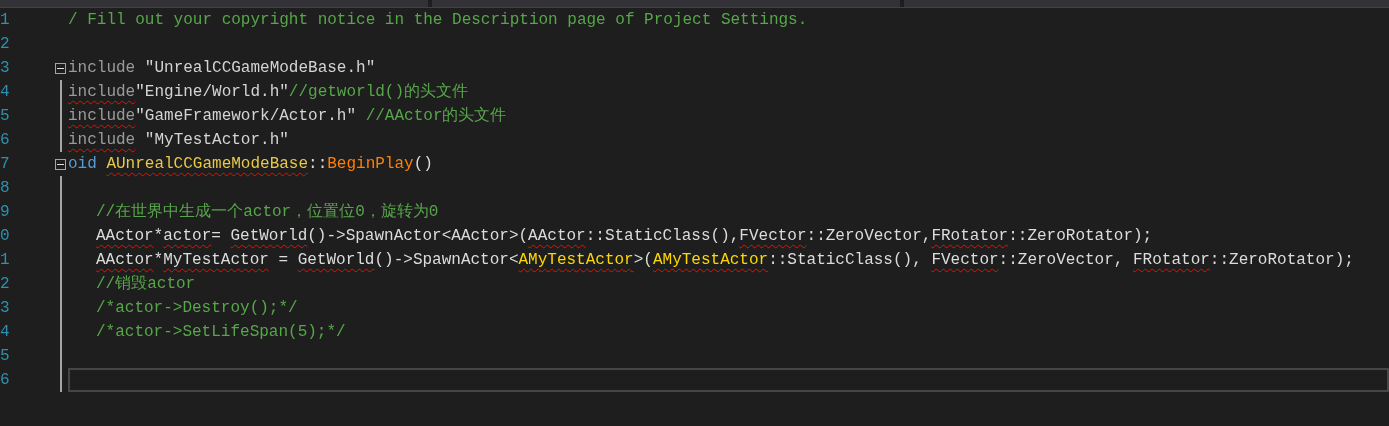 The width and height of the screenshot is (1389, 426). What do you see at coordinates (418, 236) in the screenshot?
I see `code-text: ()->SpawnActor<AActor>(` at bounding box center [418, 236].